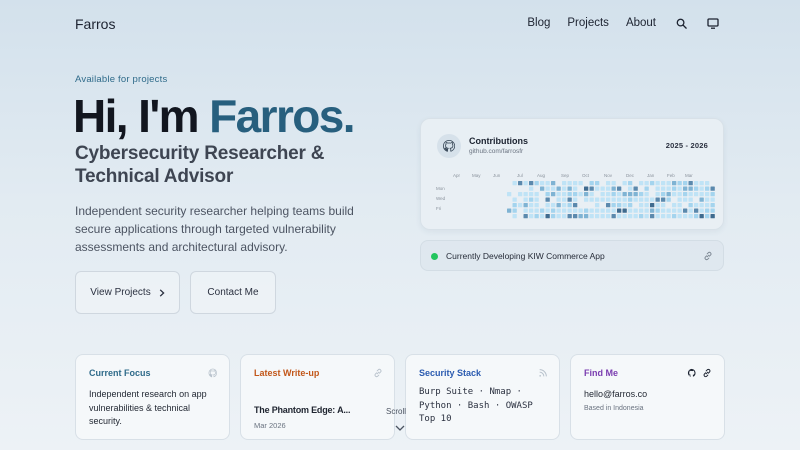  Describe the element at coordinates (641, 23) in the screenshot. I see `nav-link-about: About` at that location.